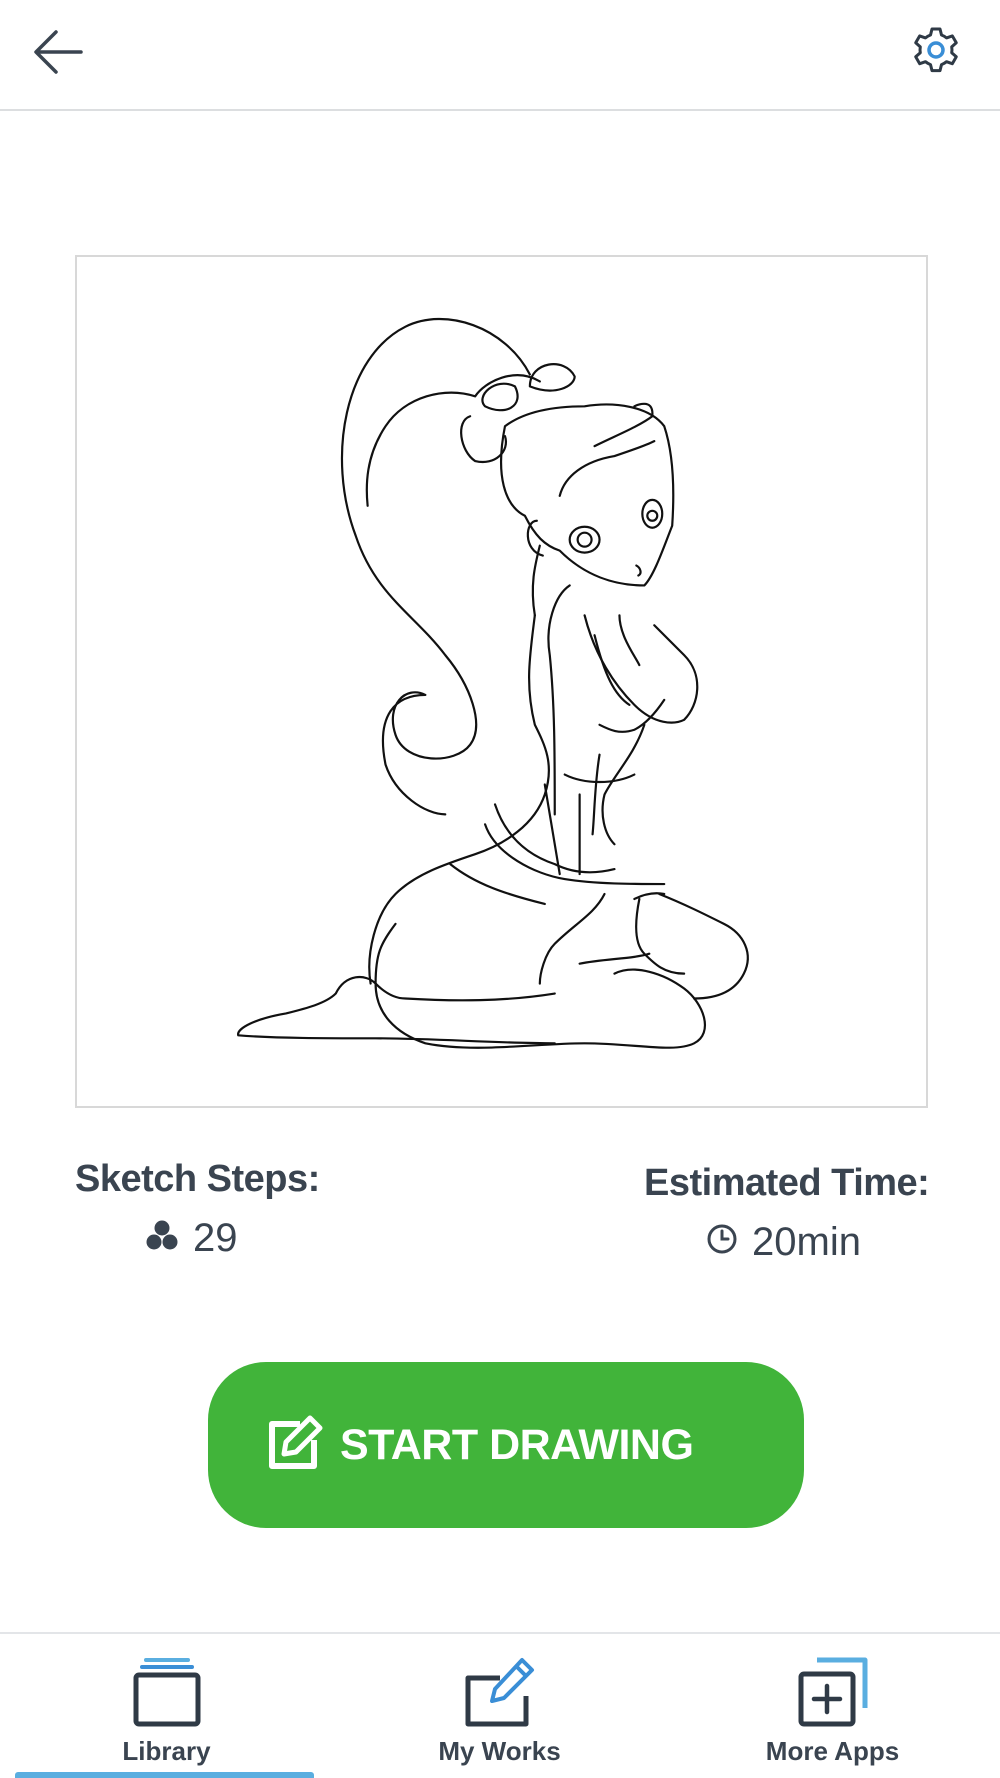  I want to click on estimated-time-label: Estimated Time:, so click(787, 1183).